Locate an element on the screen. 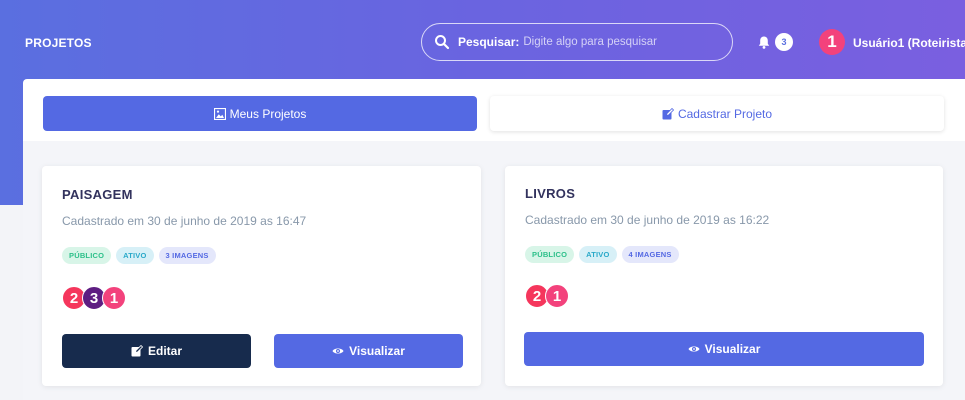 This screenshot has height=400, width=965. bell-icon is located at coordinates (764, 42).